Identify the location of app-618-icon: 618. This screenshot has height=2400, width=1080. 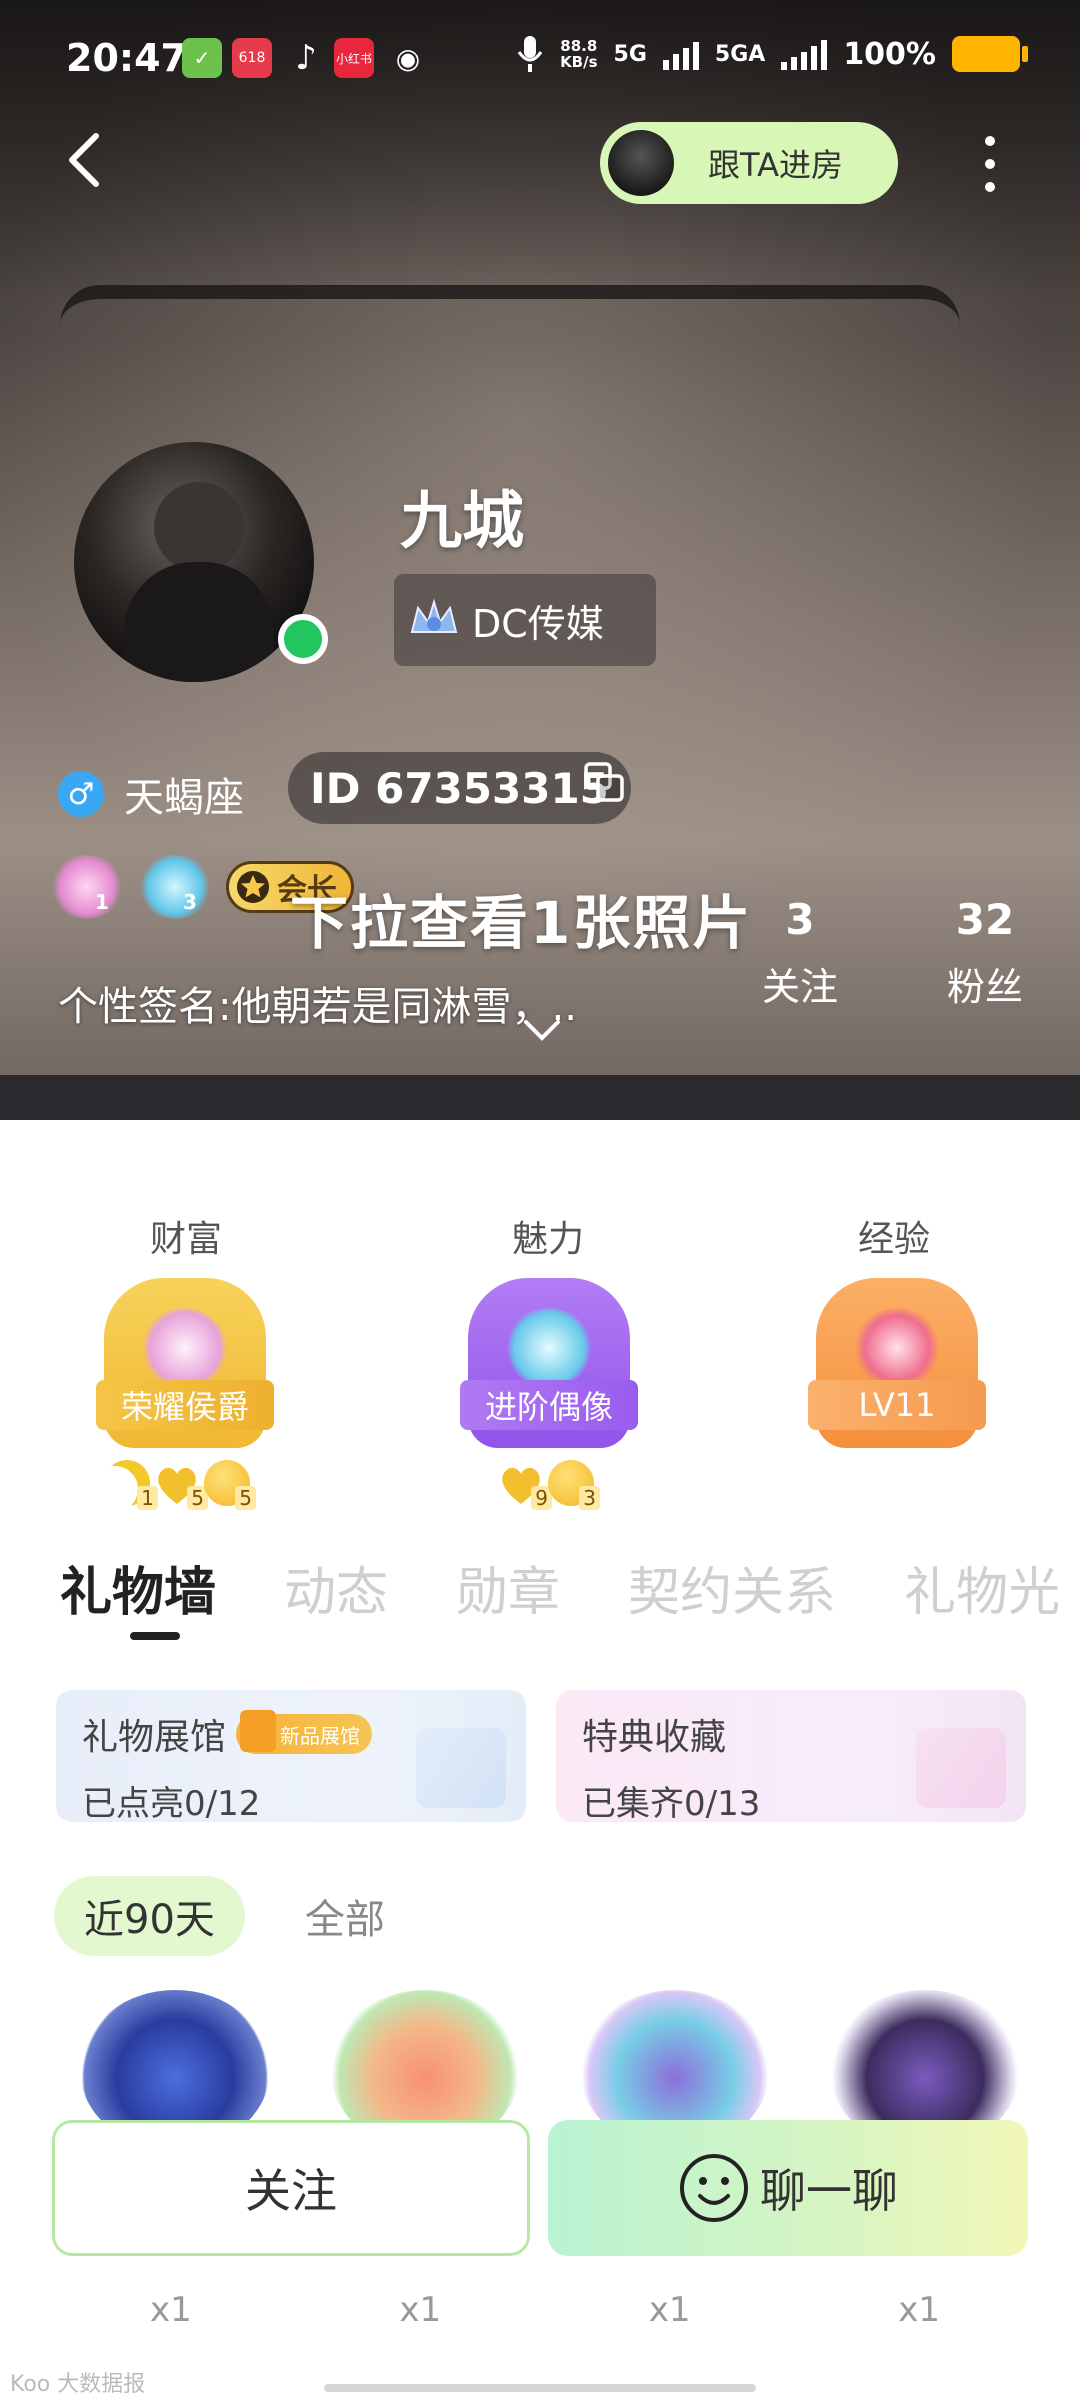
(252, 58).